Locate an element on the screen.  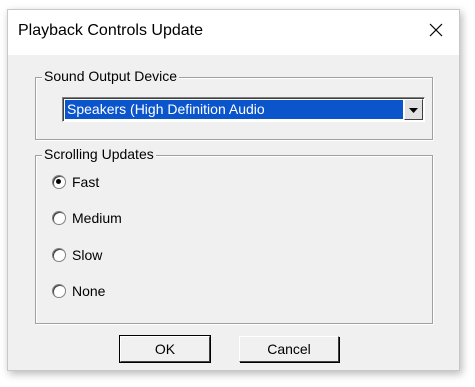
sound-device-dropdown: Speakers (High Definition Audio is located at coordinates (243, 109).